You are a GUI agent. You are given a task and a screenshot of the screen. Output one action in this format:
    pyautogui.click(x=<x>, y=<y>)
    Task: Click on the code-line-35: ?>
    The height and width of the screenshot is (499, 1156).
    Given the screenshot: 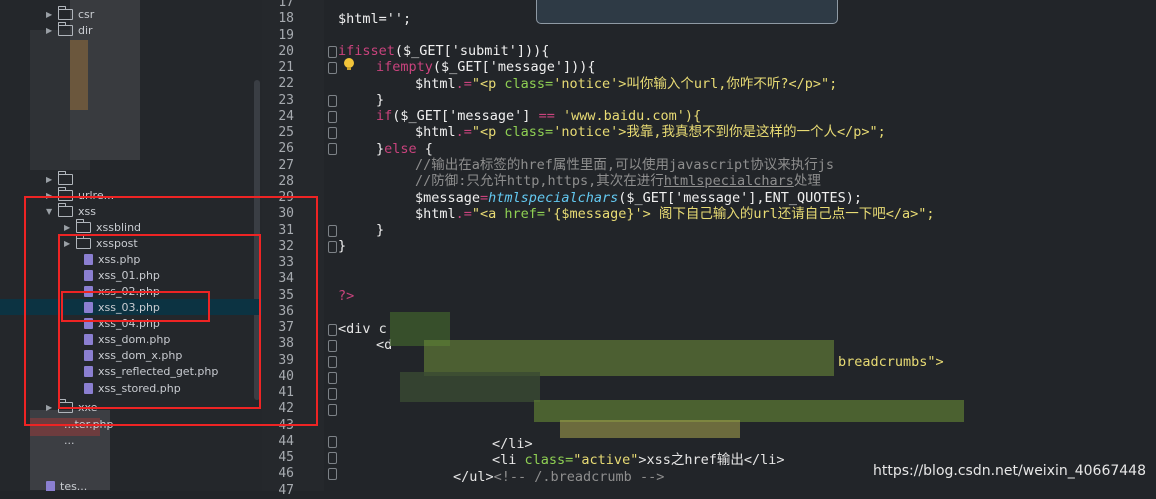 What is the action you would take?
    pyautogui.click(x=346, y=296)
    